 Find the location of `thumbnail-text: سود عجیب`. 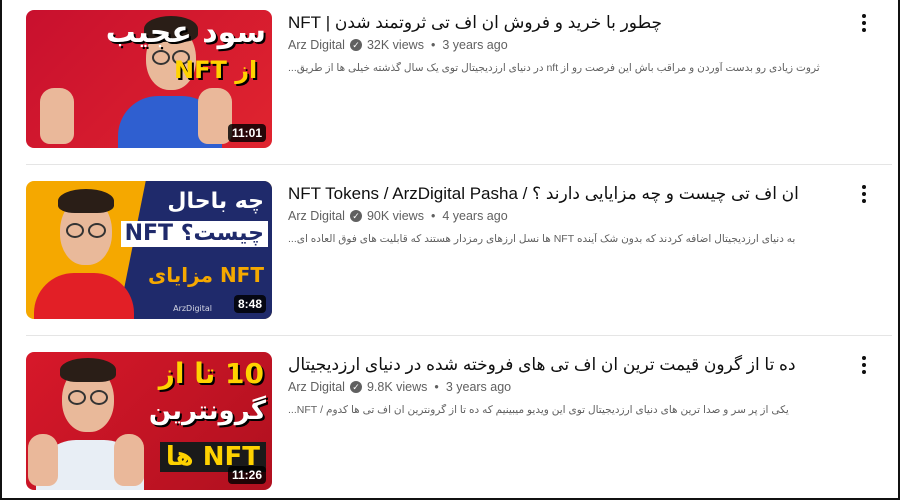

thumbnail-text: سود عجیب is located at coordinates (185, 32).